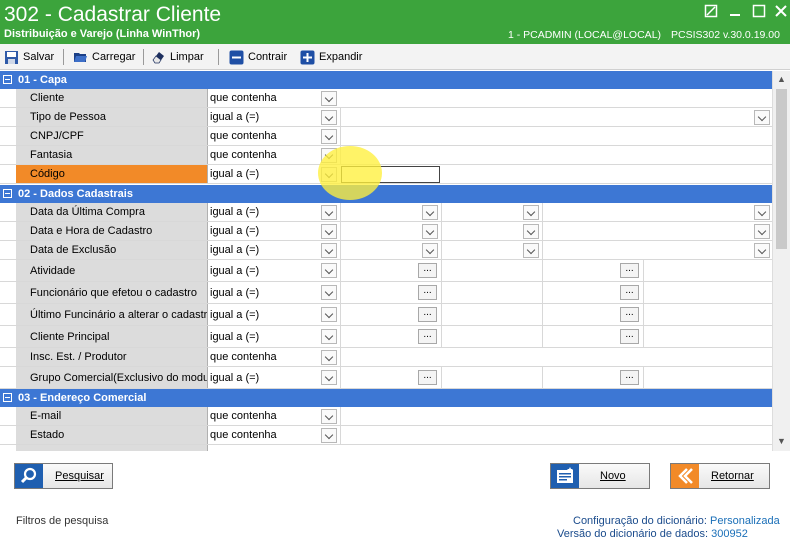 The height and width of the screenshot is (542, 790). I want to click on save-button: Salvar, so click(29, 57).